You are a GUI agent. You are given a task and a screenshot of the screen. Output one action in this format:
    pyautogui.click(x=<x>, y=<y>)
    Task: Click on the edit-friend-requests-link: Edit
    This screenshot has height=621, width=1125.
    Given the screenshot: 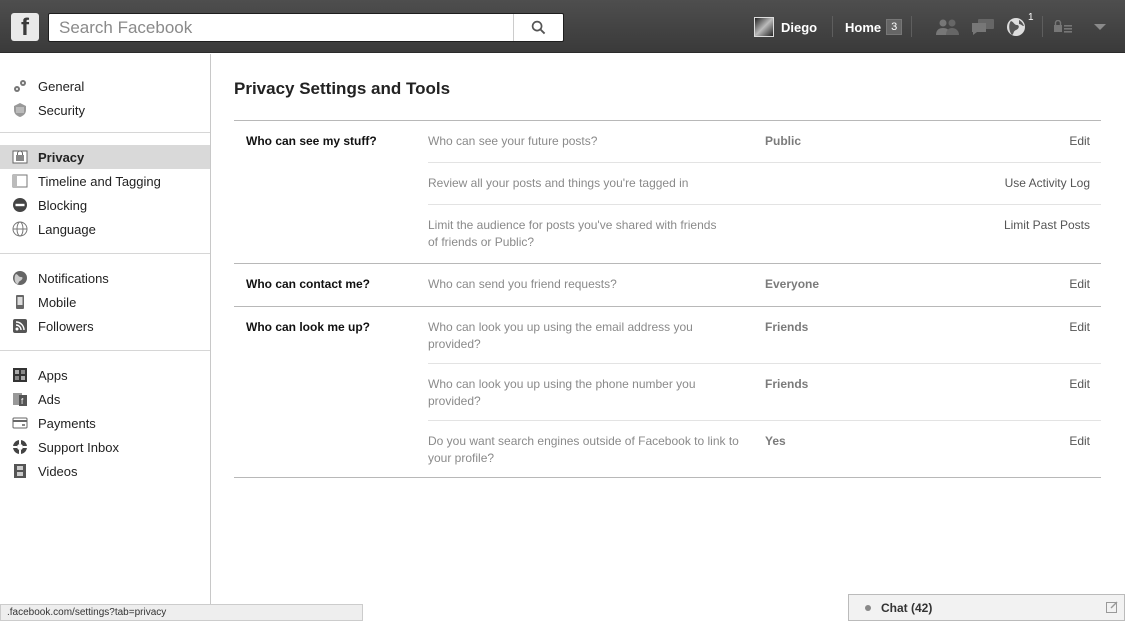 What is the action you would take?
    pyautogui.click(x=988, y=287)
    